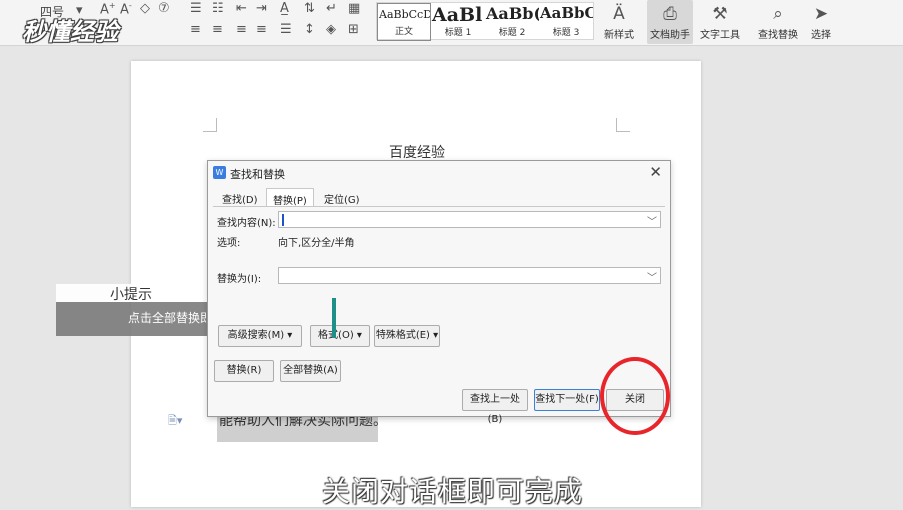 This screenshot has height=510, width=903. Describe the element at coordinates (261, 8) in the screenshot. I see `indent-icon: ⇥` at that location.